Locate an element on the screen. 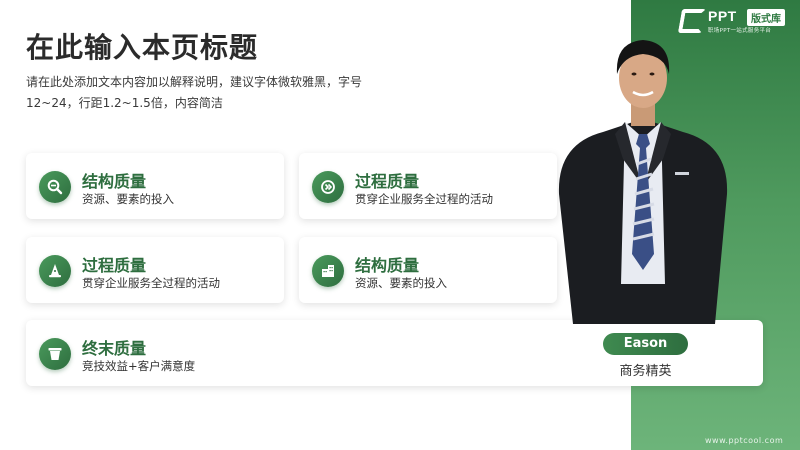 The image size is (800, 450). person-role: 商务精英 is located at coordinates (645, 371).